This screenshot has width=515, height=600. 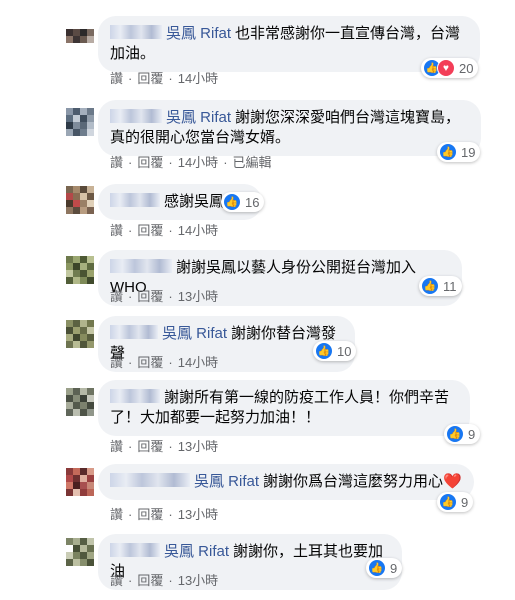 I want to click on comment-bubble: 謝謝所有第一線的防疫工作人員！你們辛苦了！大加都要一起努力加油！！, so click(x=284, y=408).